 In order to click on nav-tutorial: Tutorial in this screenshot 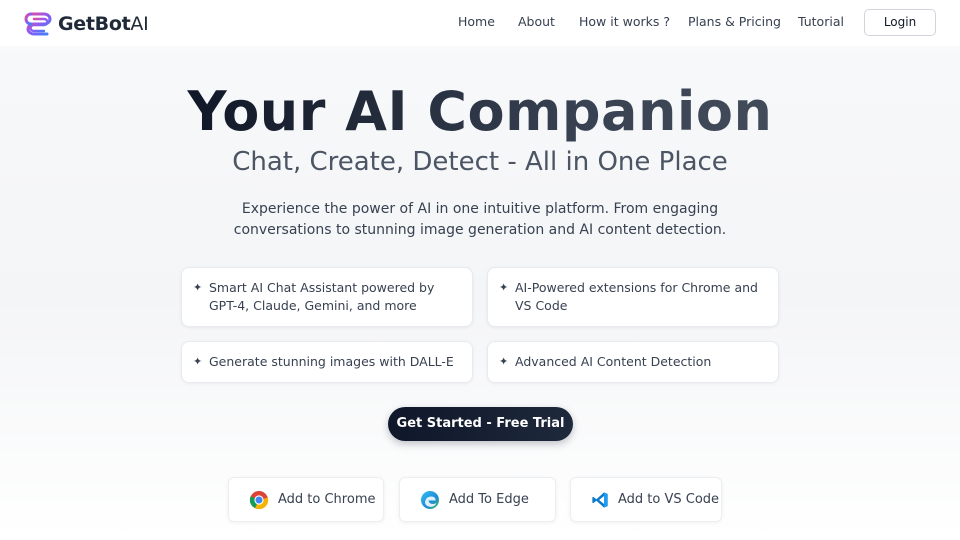, I will do `click(821, 21)`.